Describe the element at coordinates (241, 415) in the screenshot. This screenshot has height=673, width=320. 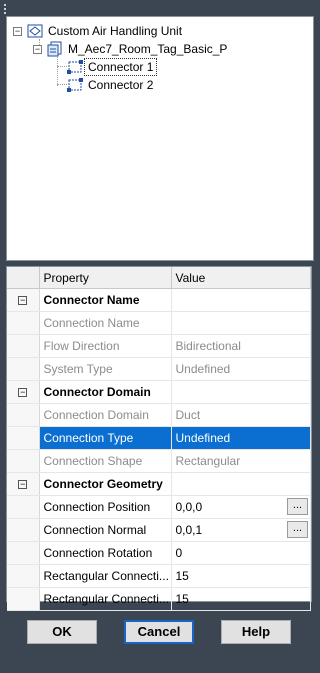
I see `property-value: Duct` at that location.